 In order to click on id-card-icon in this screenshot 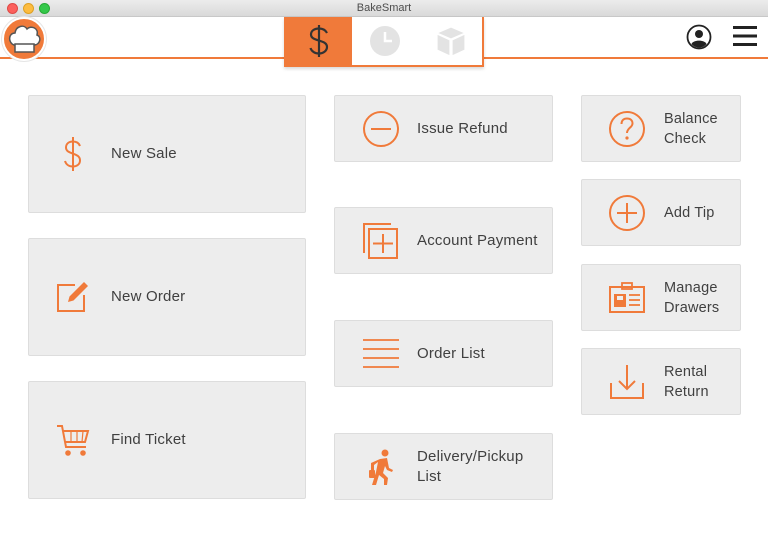, I will do `click(627, 297)`.